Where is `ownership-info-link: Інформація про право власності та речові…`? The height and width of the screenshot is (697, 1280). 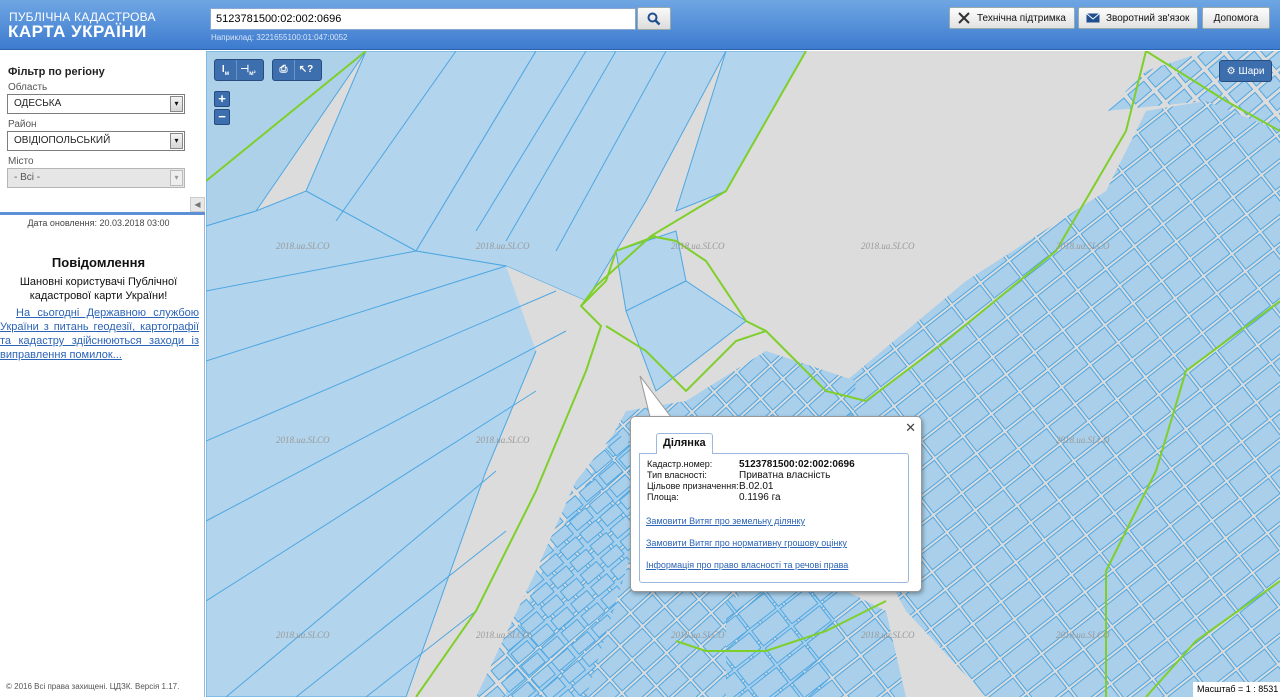 ownership-info-link: Інформація про право власності та речові… is located at coordinates (747, 565).